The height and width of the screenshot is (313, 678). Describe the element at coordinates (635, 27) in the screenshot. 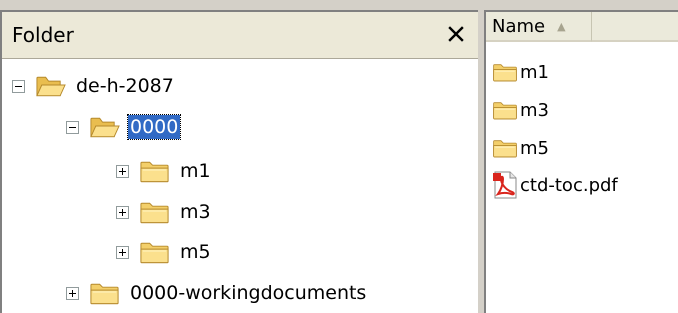

I see `column-header-filler` at that location.